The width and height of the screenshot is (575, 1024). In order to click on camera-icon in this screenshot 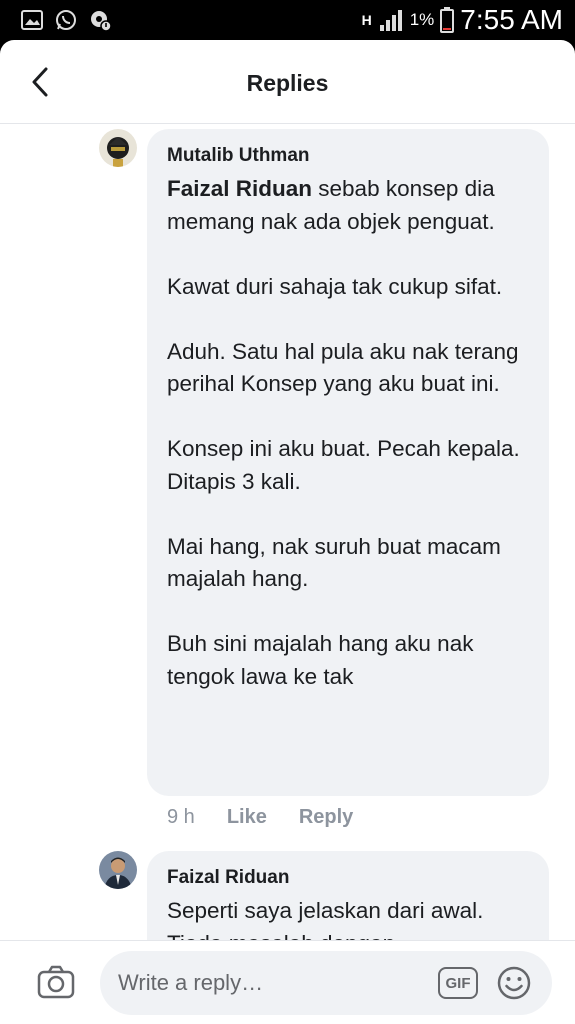, I will do `click(56, 982)`.